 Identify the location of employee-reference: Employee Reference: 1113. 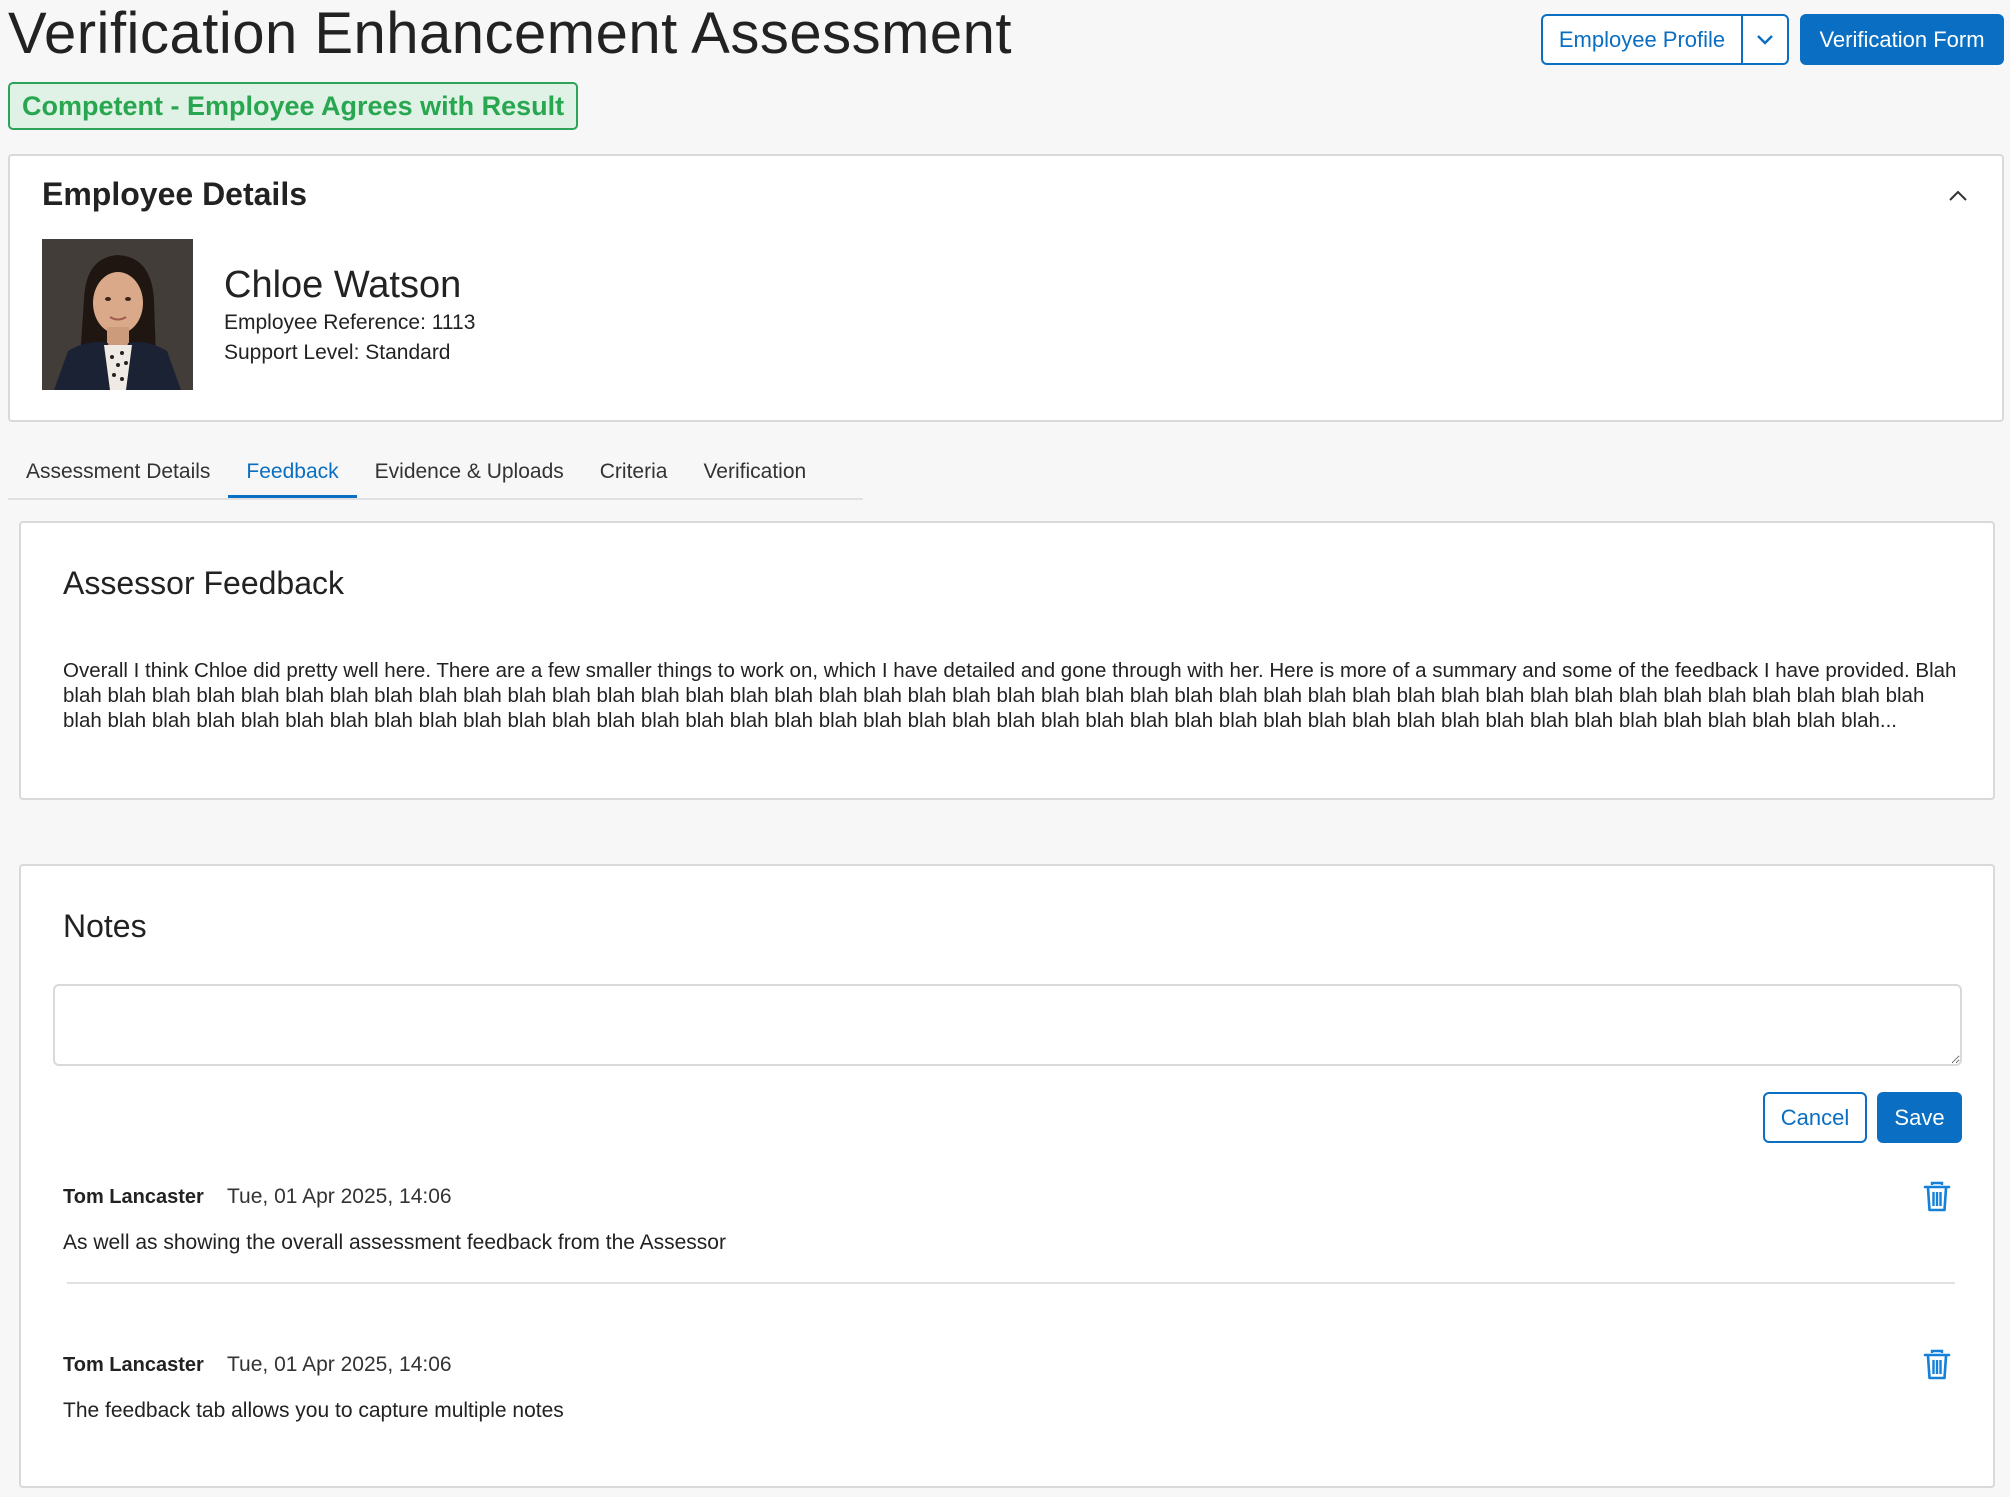
(350, 322).